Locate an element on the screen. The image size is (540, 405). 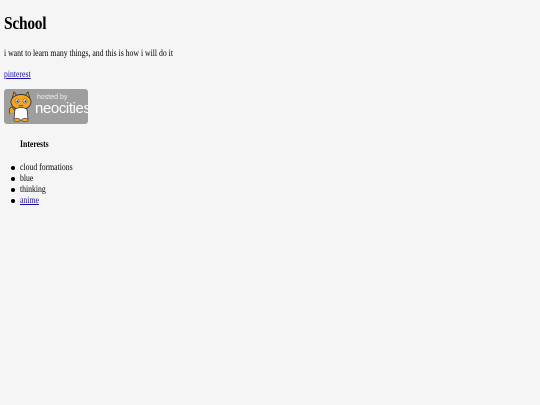
list-item: thinking is located at coordinates (42, 189).